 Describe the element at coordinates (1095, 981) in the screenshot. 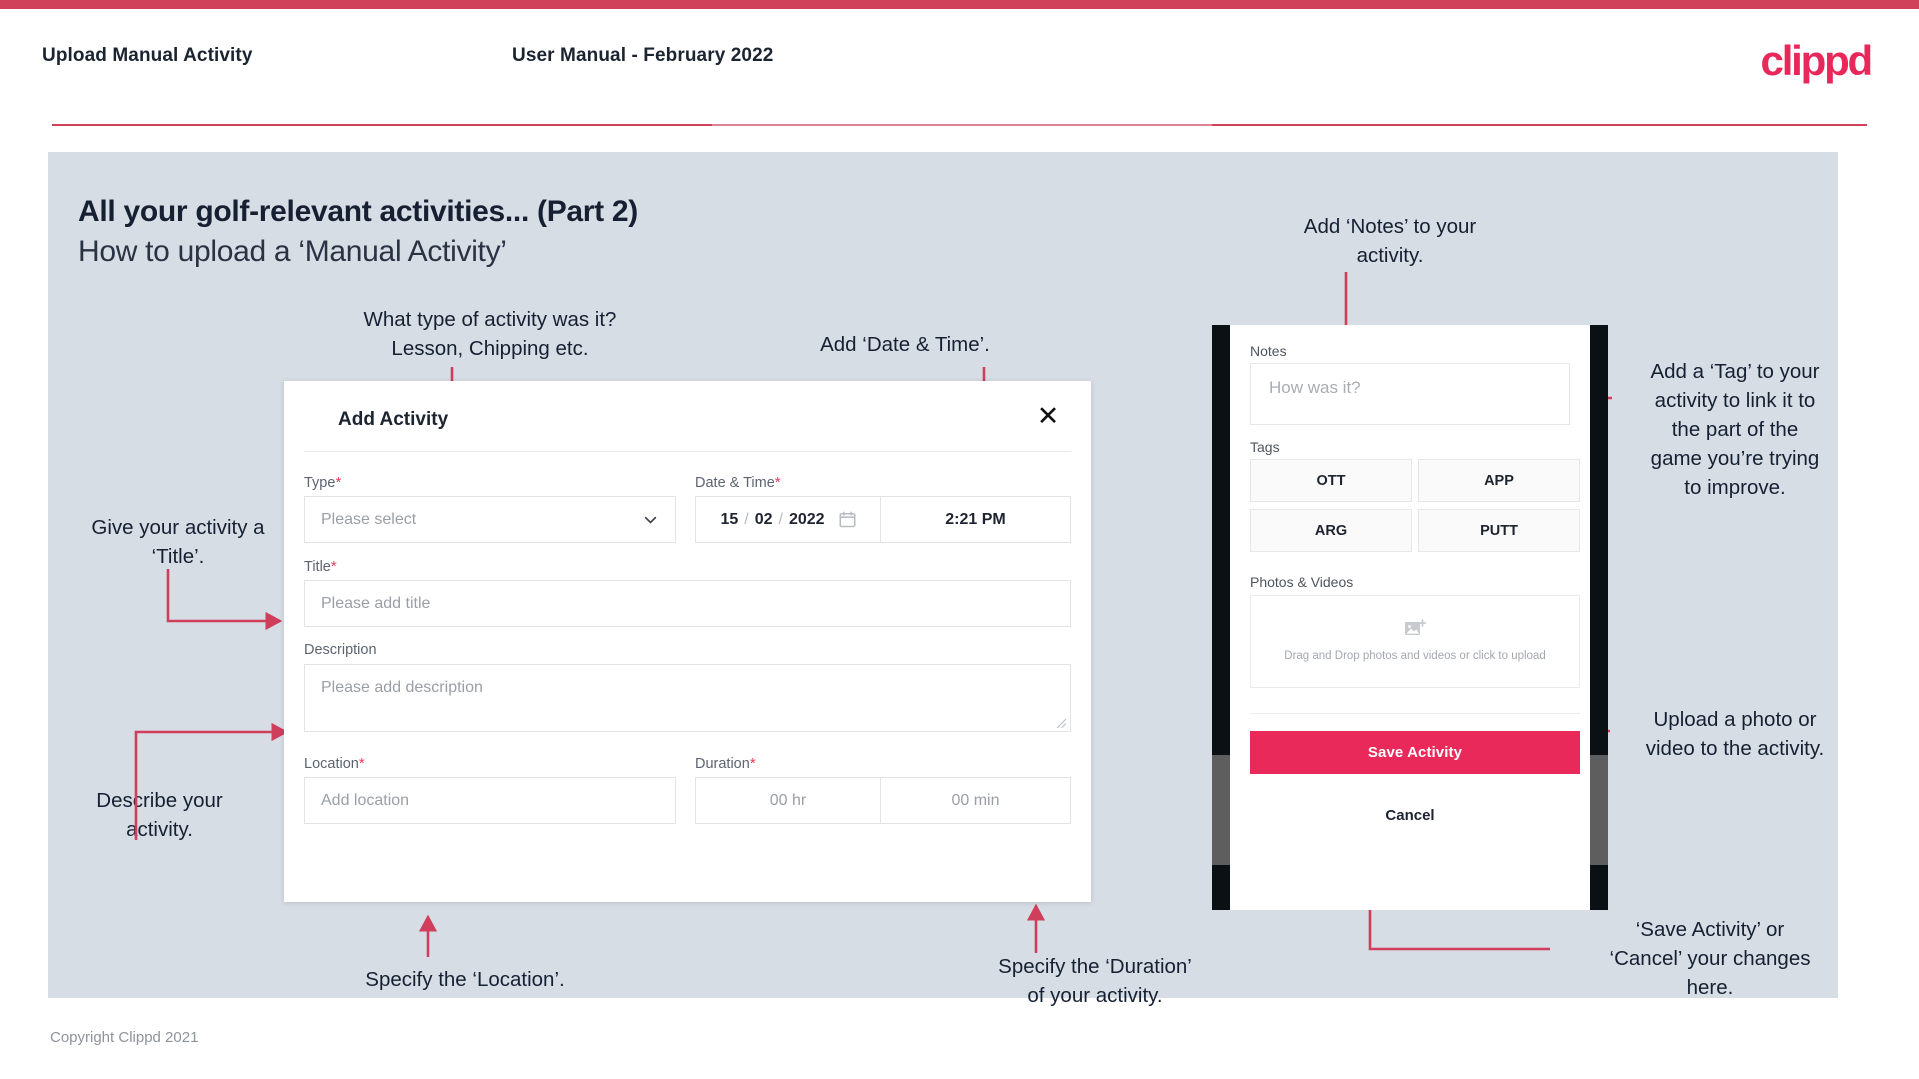

I see `annotation-duration: Specify the ‘Duration’ of your activity.` at that location.